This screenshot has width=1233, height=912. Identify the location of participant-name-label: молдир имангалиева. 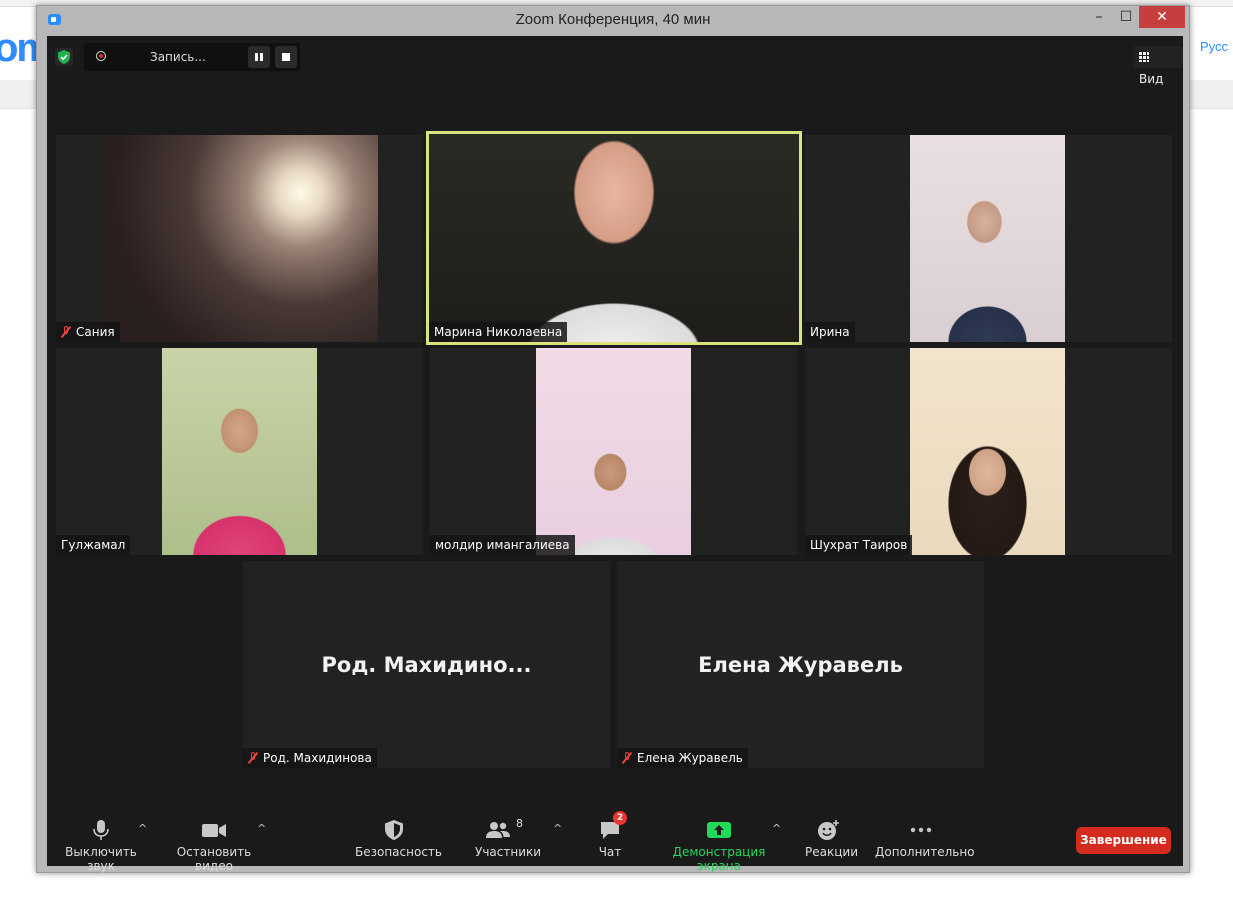
(502, 545).